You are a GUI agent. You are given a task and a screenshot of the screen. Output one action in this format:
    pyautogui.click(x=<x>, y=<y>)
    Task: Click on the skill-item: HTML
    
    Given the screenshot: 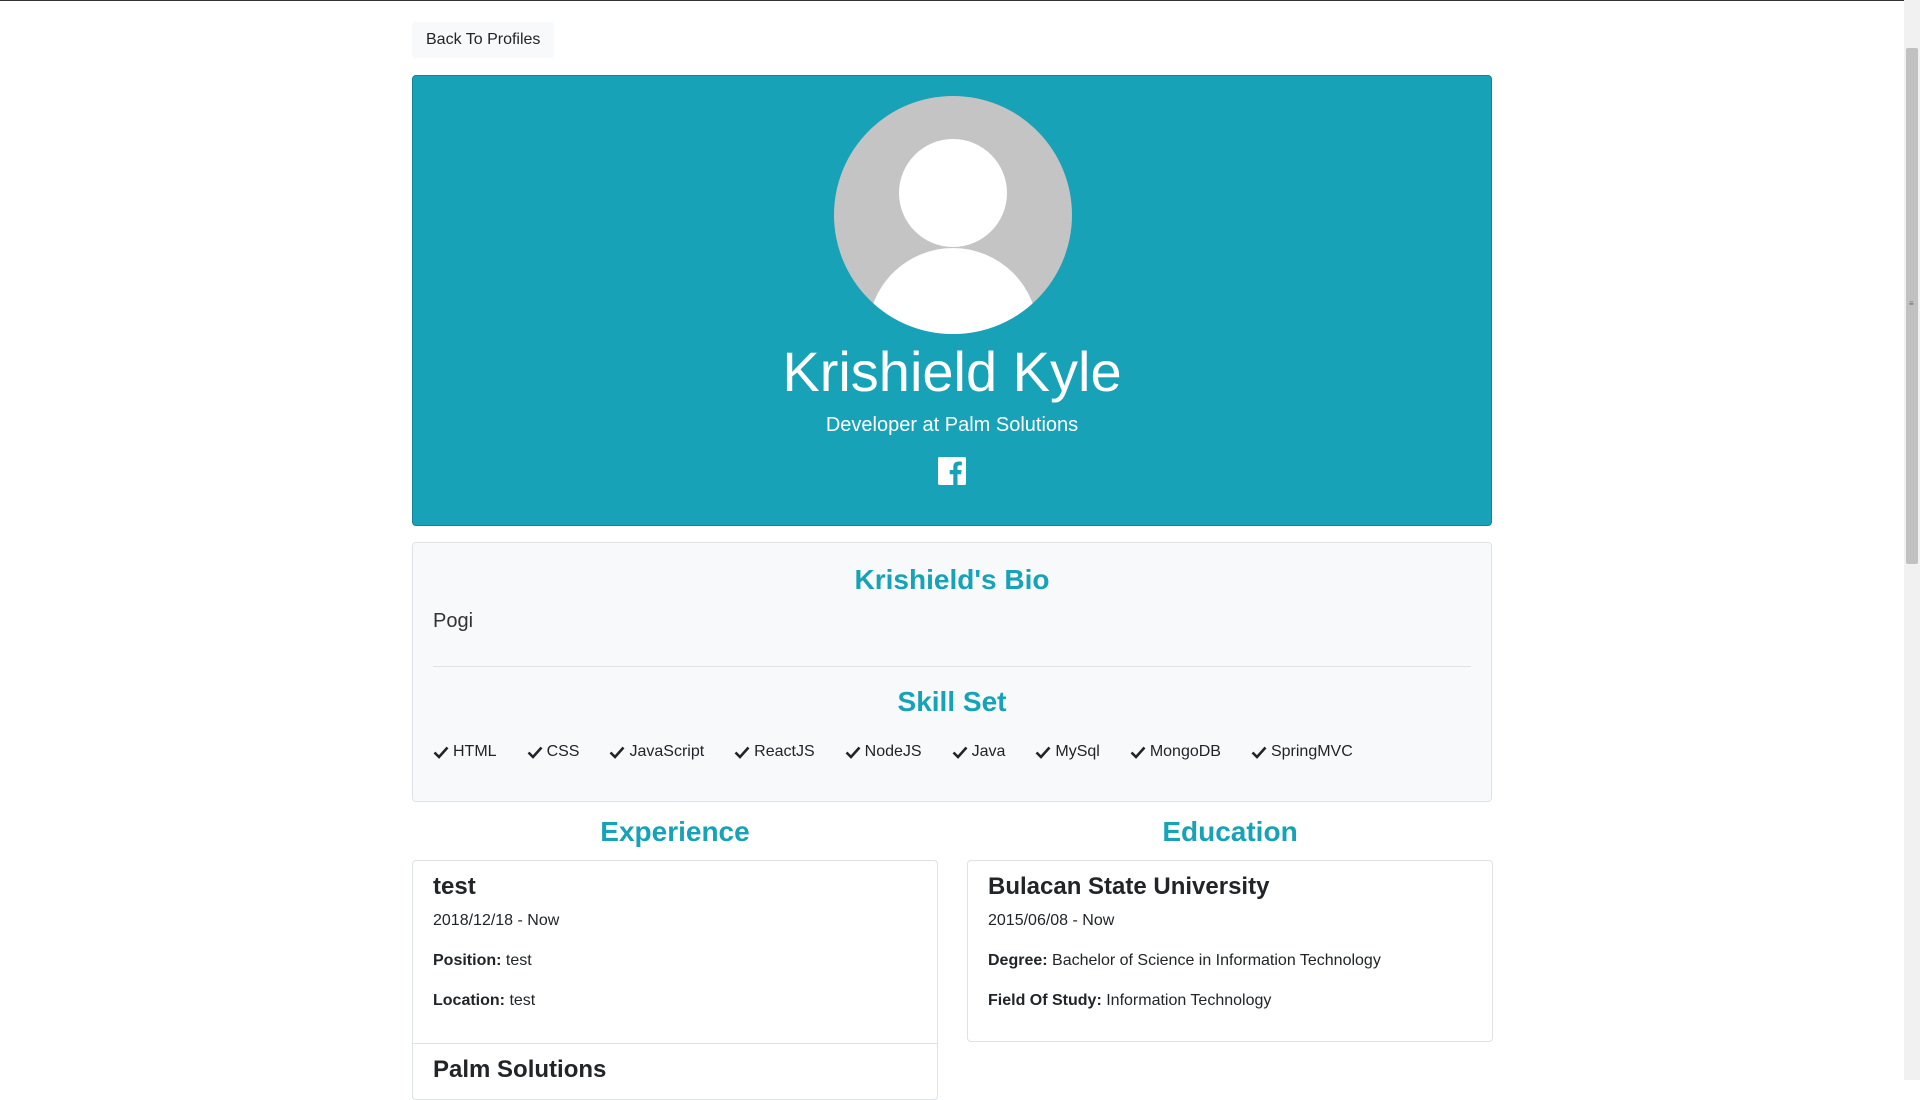 What is the action you would take?
    pyautogui.click(x=465, y=752)
    